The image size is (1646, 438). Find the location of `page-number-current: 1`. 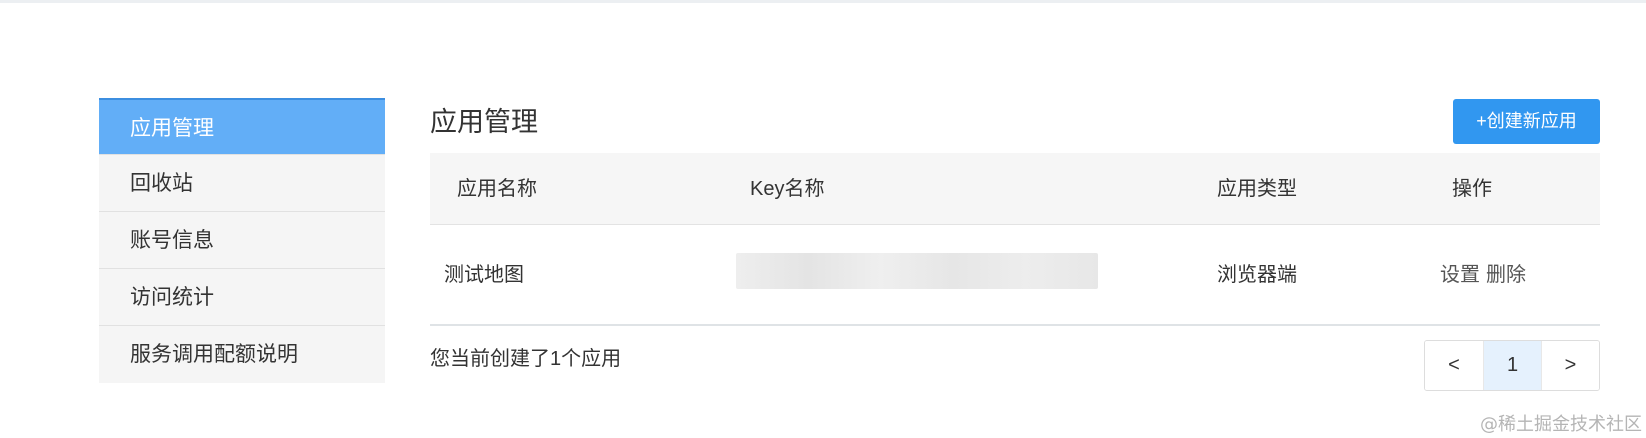

page-number-current: 1 is located at coordinates (1512, 365).